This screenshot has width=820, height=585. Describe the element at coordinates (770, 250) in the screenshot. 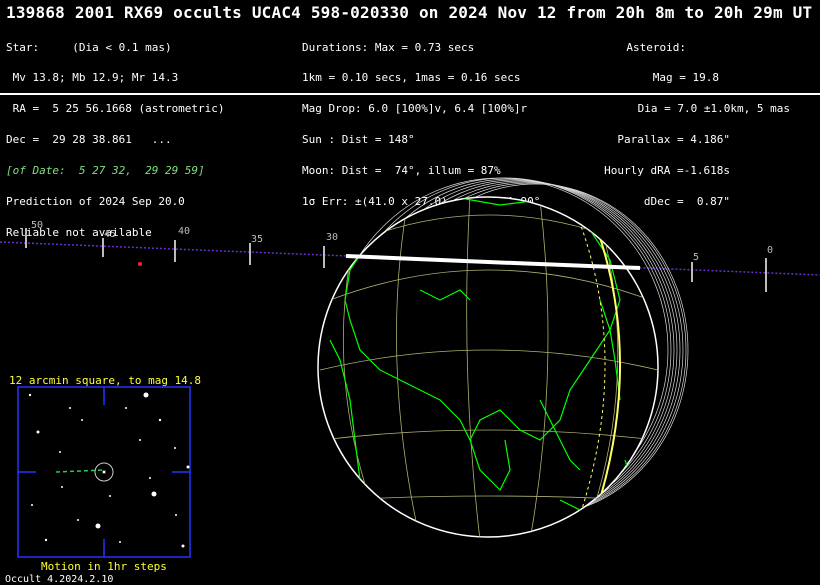

I see `tick-label-0: 0` at that location.